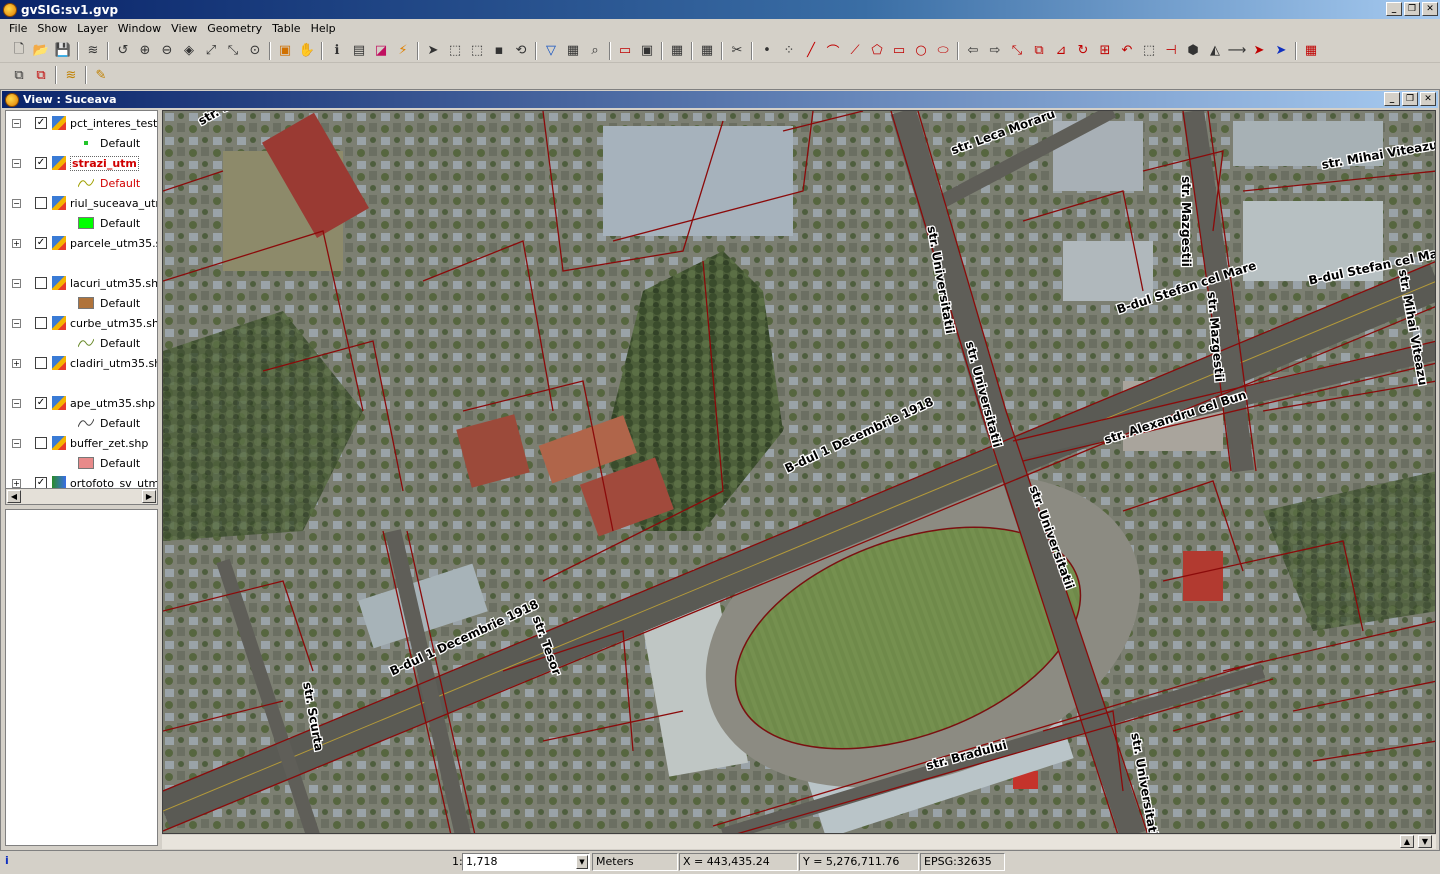  I want to click on paste-doc-icon: ⧉, so click(41, 75).